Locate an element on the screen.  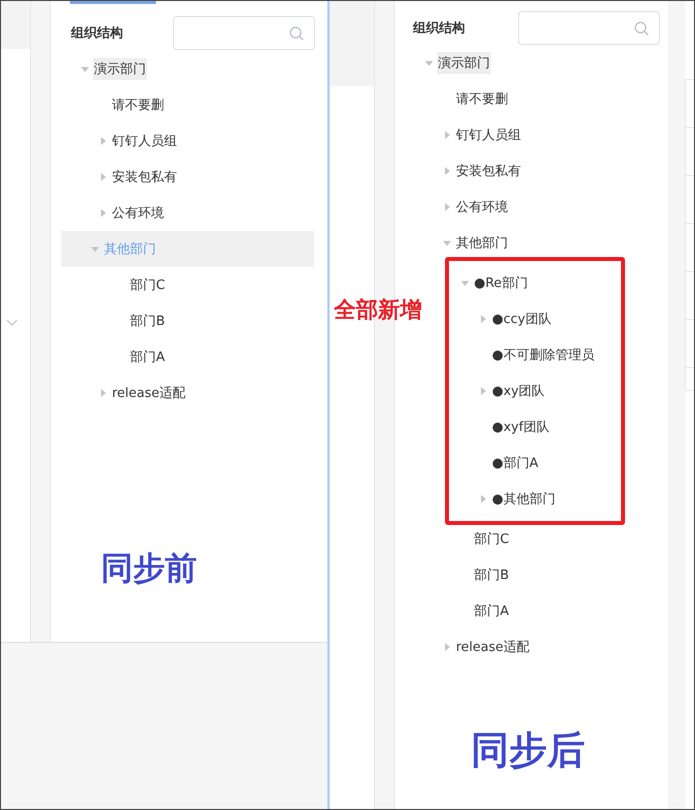
tree-node-label: ●ccy团队 is located at coordinates (521, 320).